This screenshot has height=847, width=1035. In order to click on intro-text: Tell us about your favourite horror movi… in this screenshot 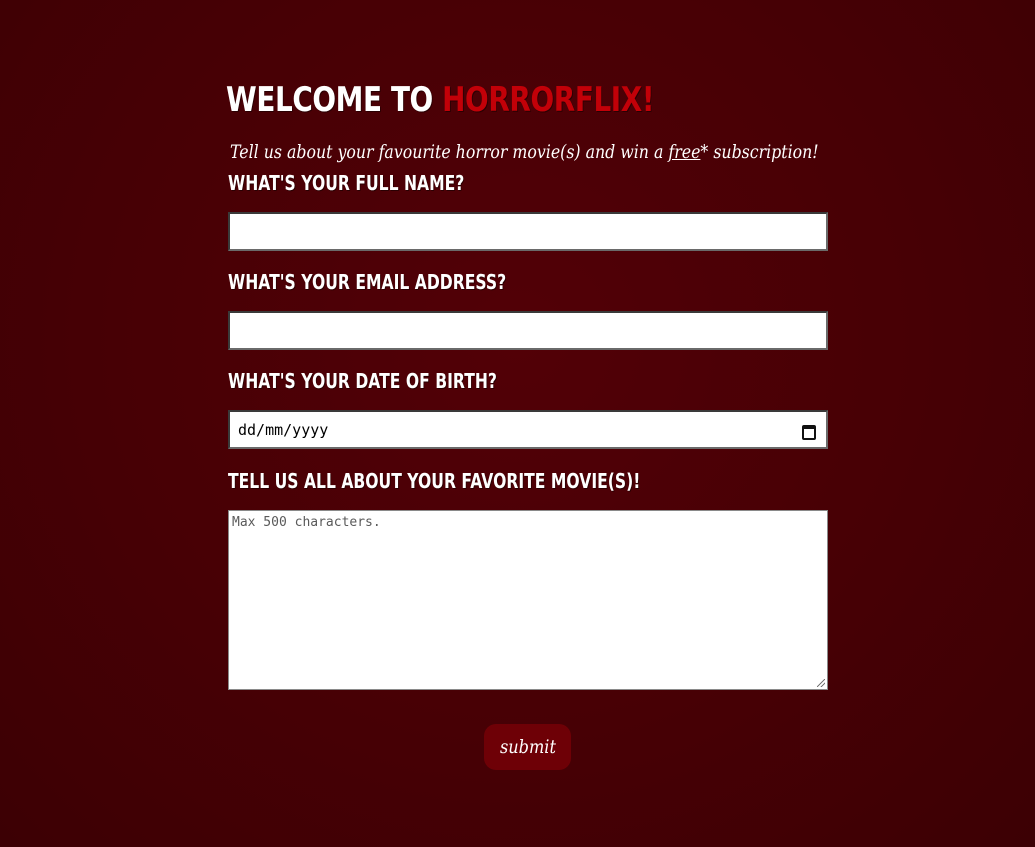, I will do `click(529, 152)`.